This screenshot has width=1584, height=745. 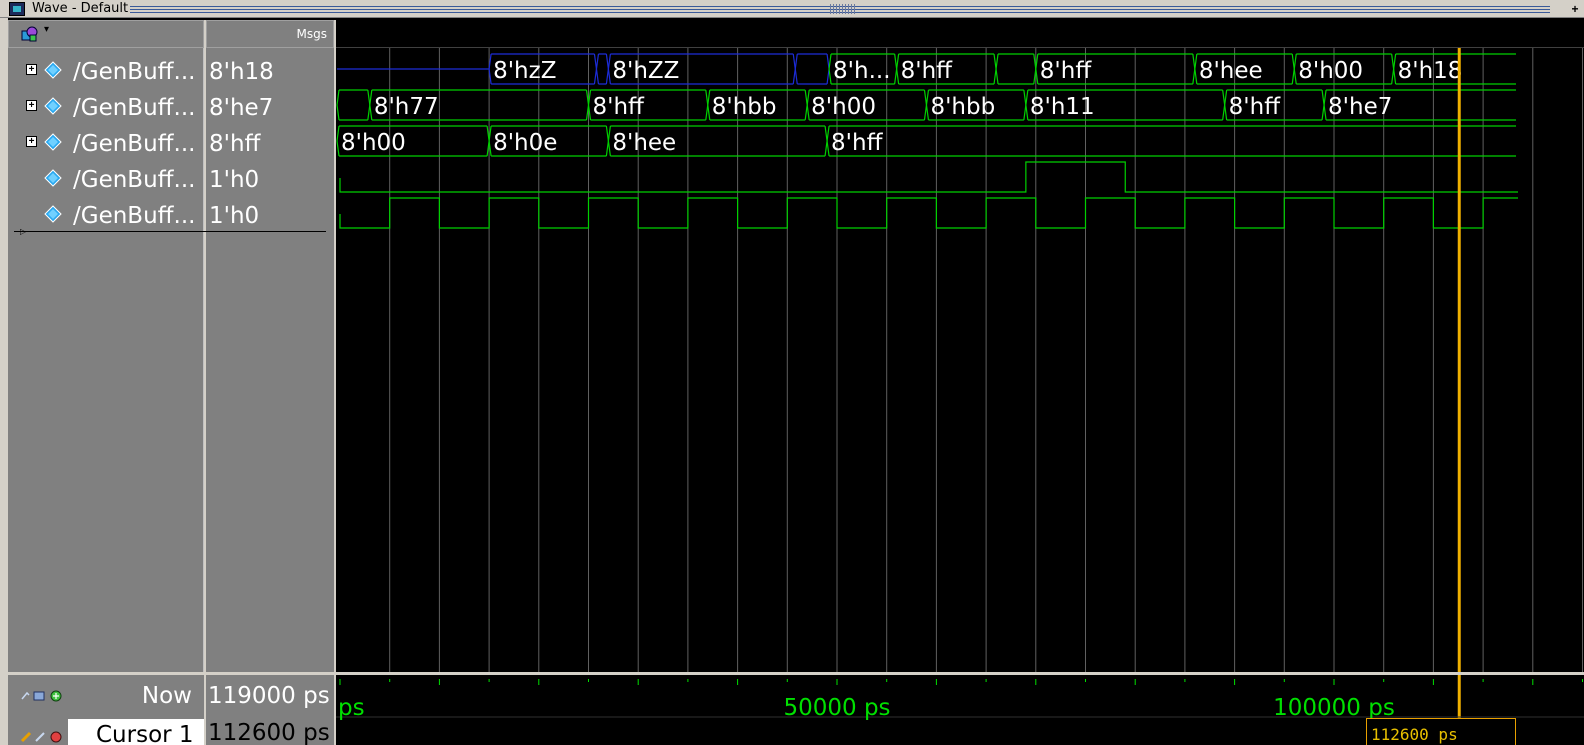 What do you see at coordinates (46, 29) in the screenshot?
I see `chevron-down-icon: ▾` at bounding box center [46, 29].